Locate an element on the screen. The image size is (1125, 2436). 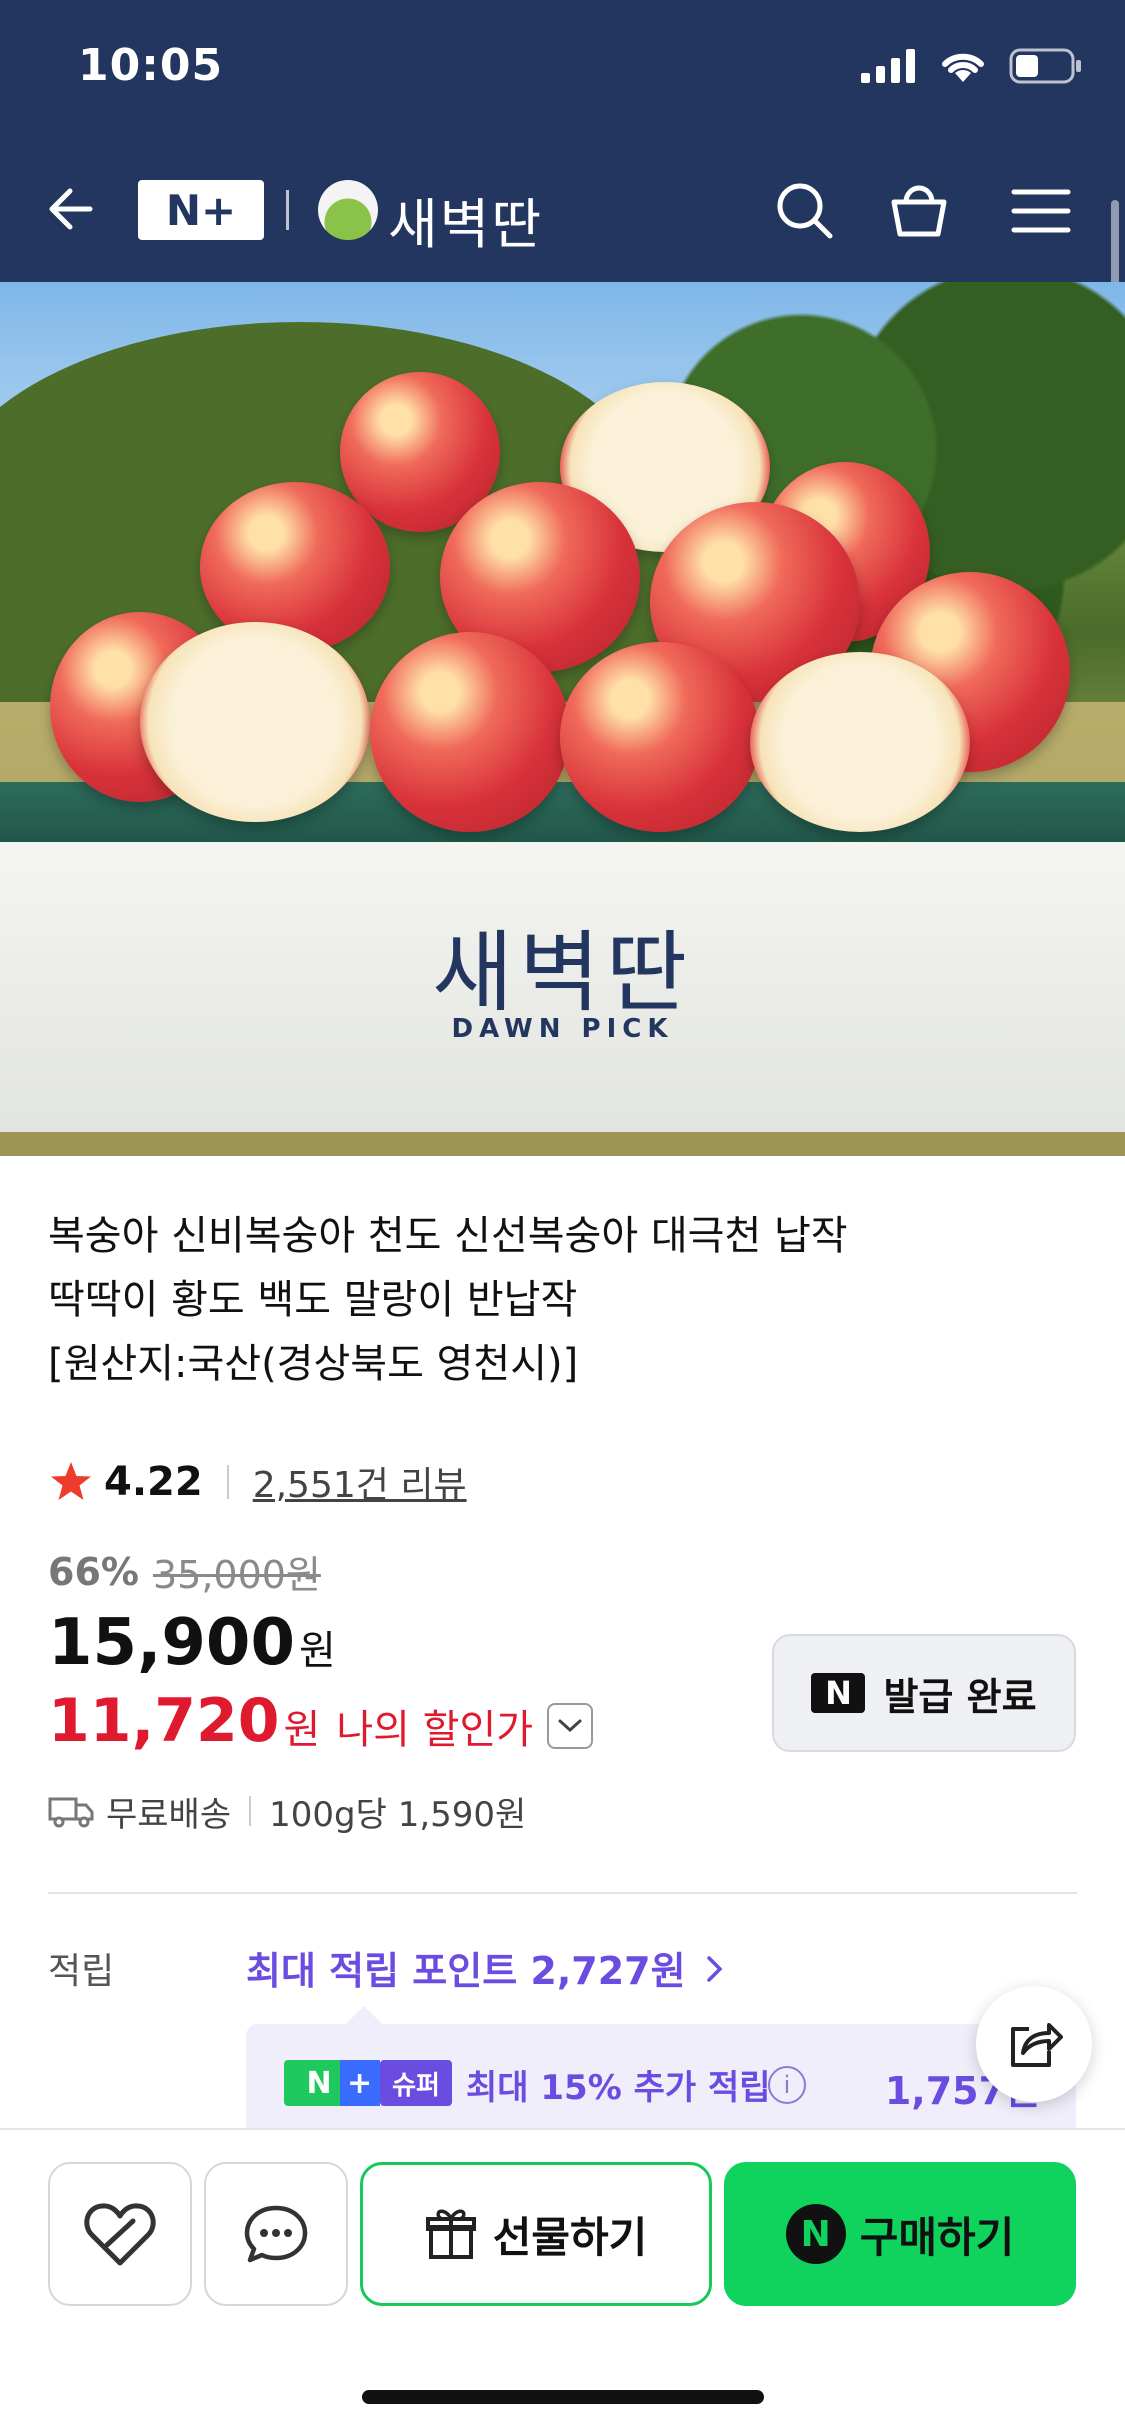
my-price-row: 11,720 원 나의 할인가 is located at coordinates (321, 1721).